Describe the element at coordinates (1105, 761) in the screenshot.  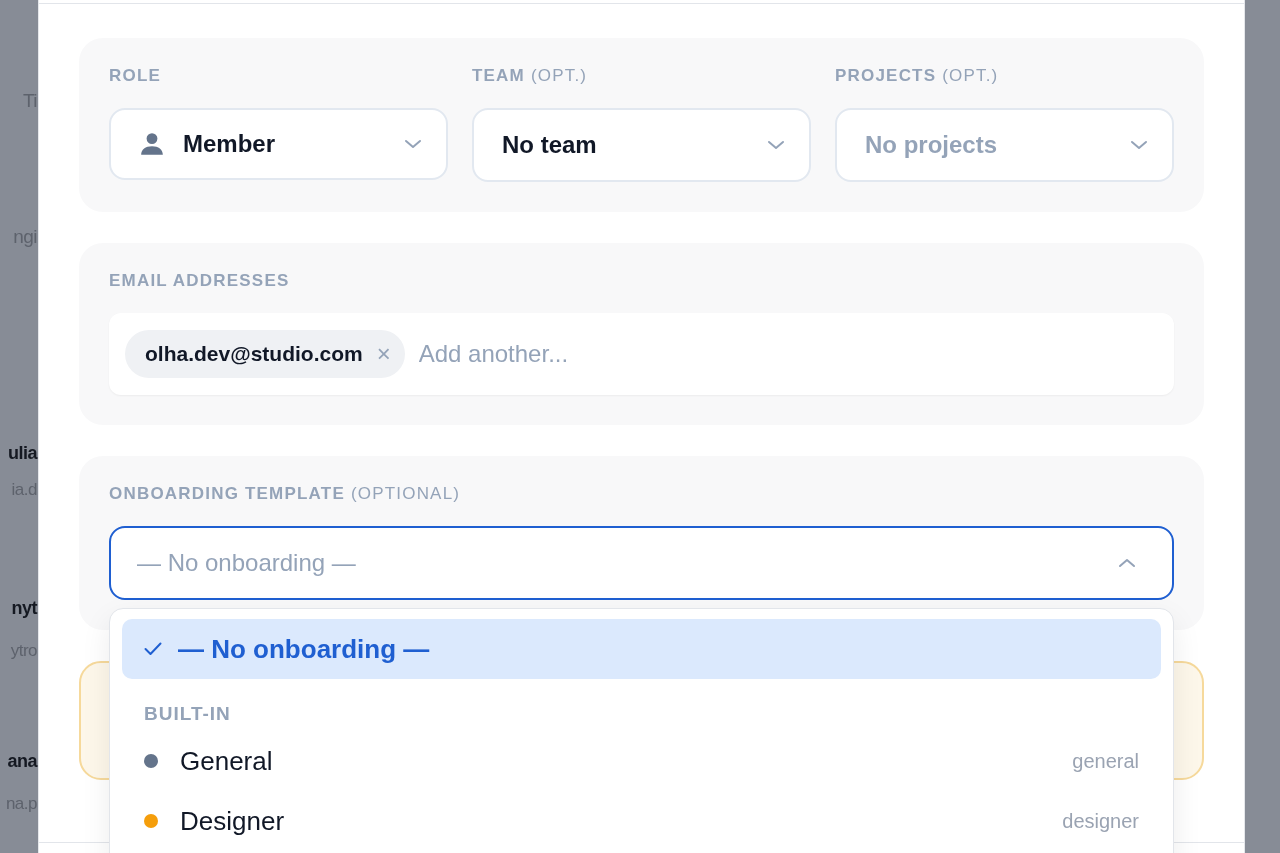
I see `option-slug: general` at that location.